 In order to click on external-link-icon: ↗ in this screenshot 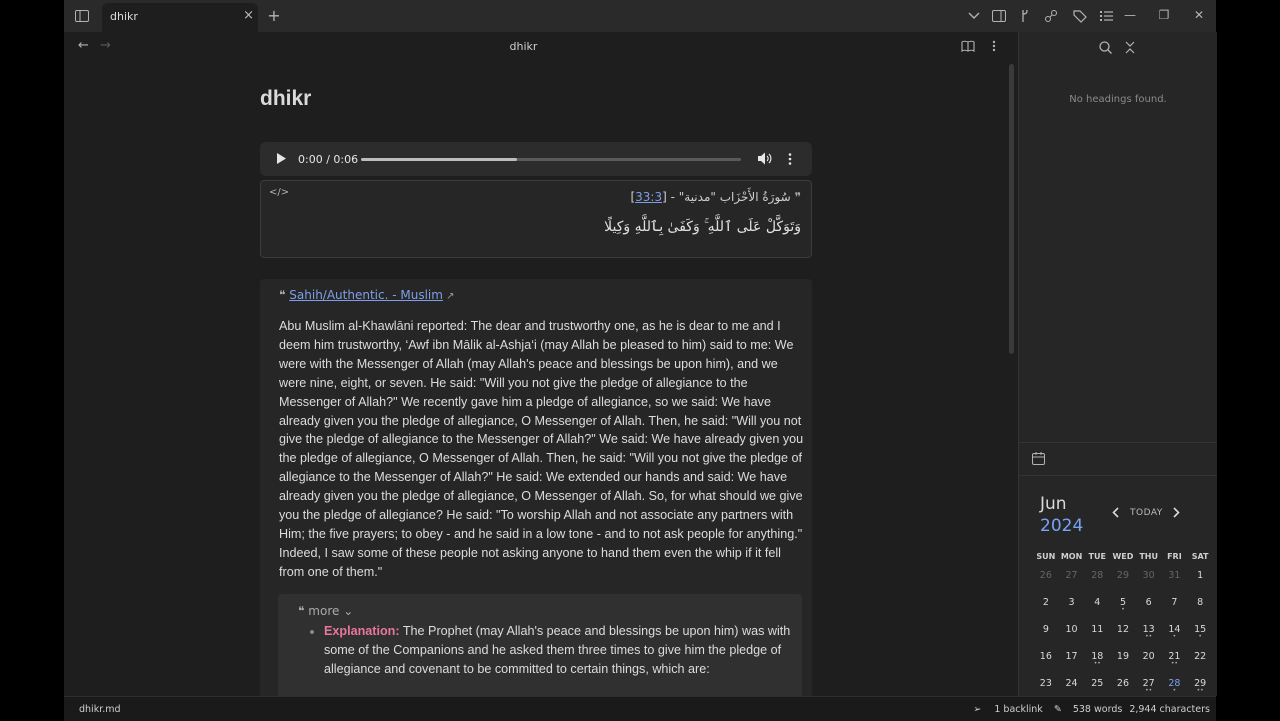, I will do `click(448, 296)`.